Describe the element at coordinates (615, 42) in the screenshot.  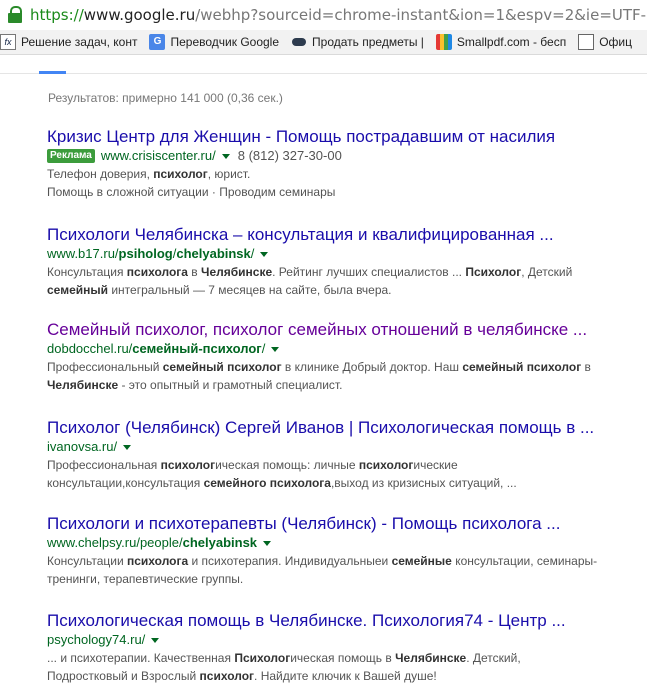
I see `bookmark-label: Офиц` at that location.